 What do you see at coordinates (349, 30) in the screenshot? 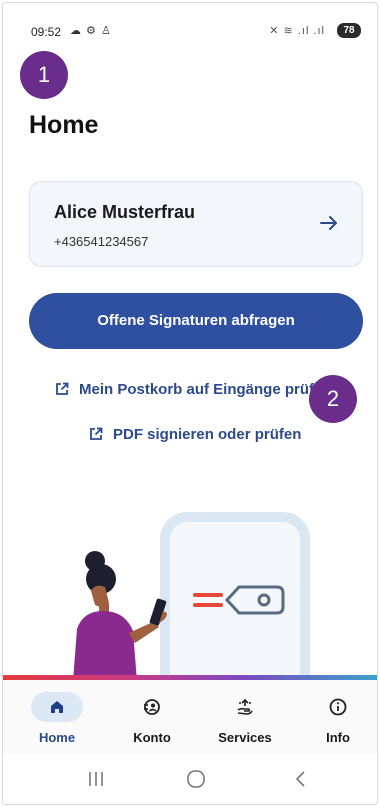
I see `battery-icon: 78` at bounding box center [349, 30].